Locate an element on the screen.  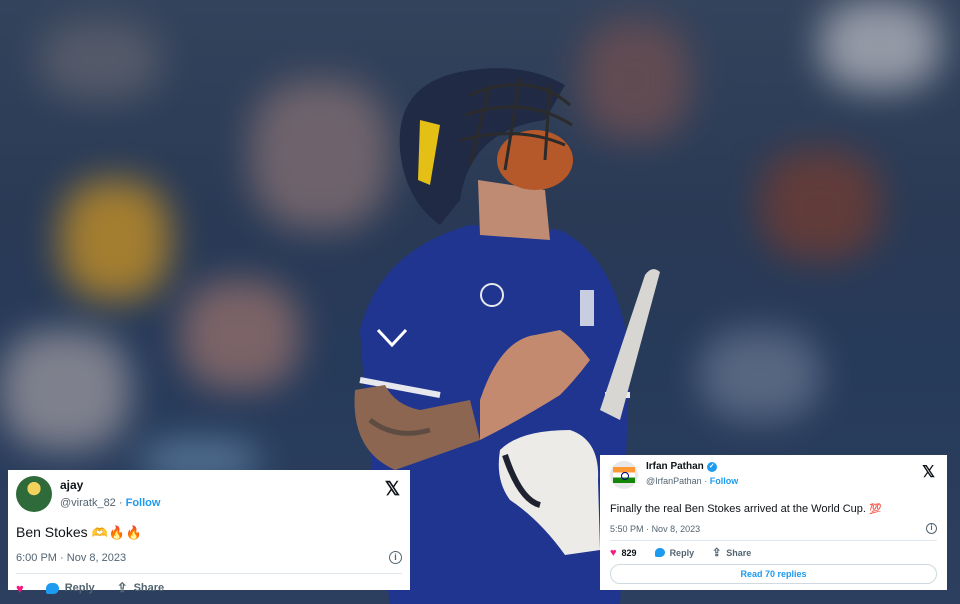
read-replies-button: Read 70 replies is located at coordinates (773, 574).